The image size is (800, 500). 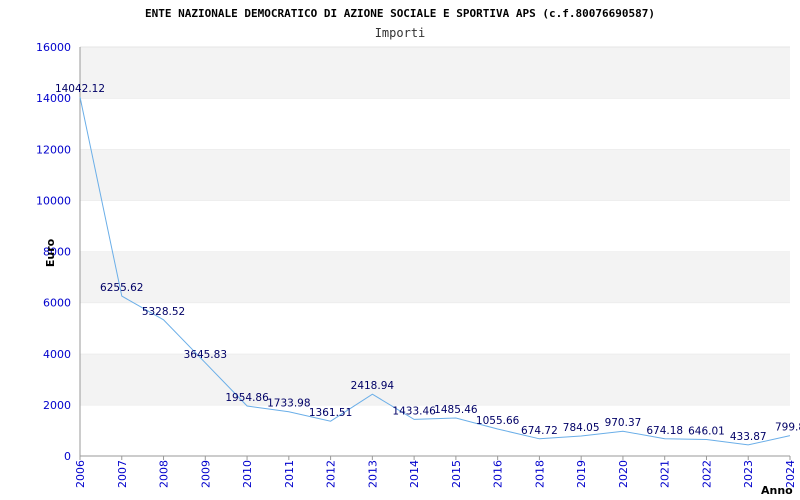 What do you see at coordinates (331, 474) in the screenshot?
I see `x-tick-label: 2012` at bounding box center [331, 474].